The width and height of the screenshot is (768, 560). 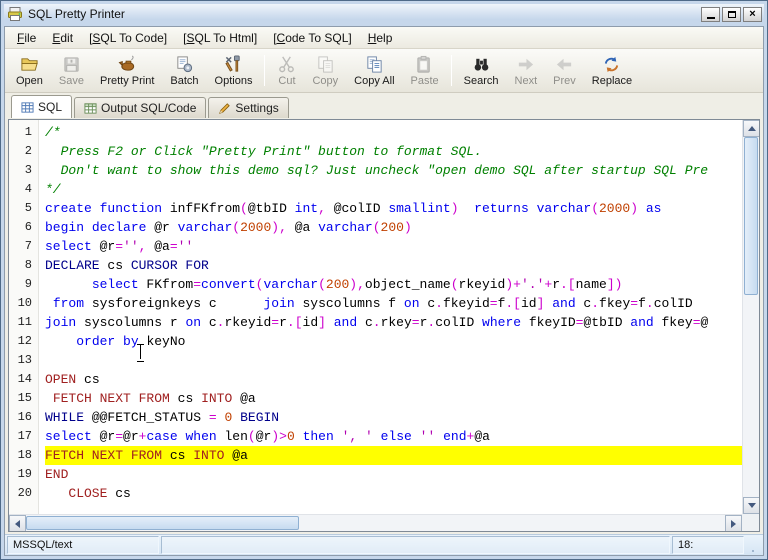 What do you see at coordinates (62, 38) in the screenshot?
I see `menu-item-edit: Edit` at bounding box center [62, 38].